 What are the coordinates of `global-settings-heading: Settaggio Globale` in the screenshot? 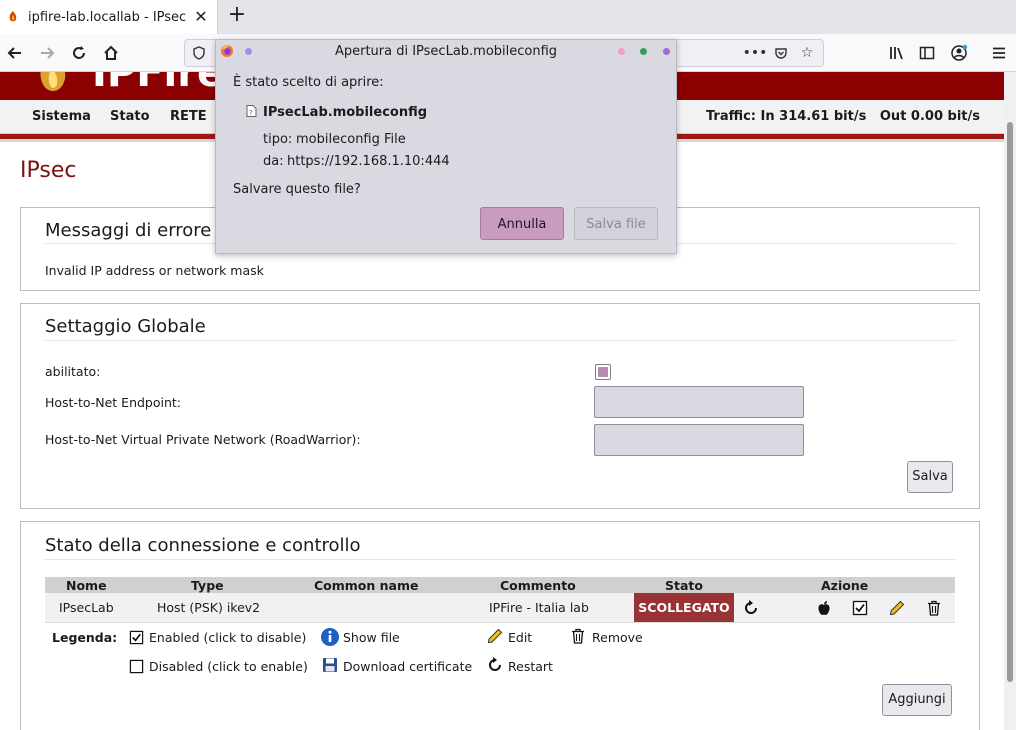 It's located at (125, 326).